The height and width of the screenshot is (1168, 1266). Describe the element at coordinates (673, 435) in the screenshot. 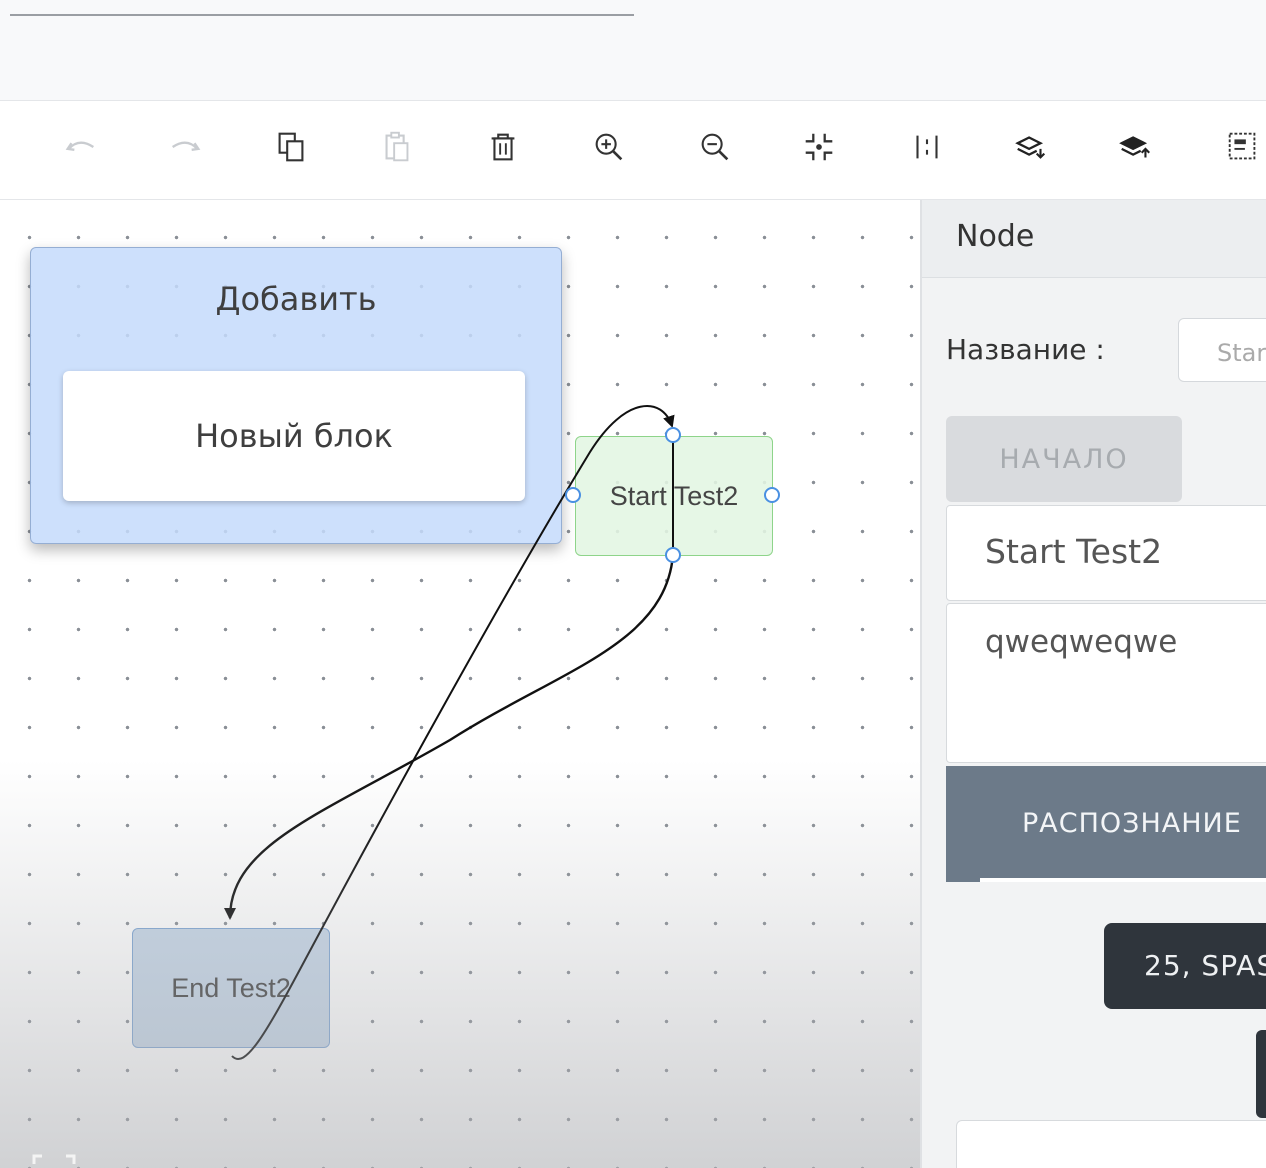

I see `handle-top` at that location.